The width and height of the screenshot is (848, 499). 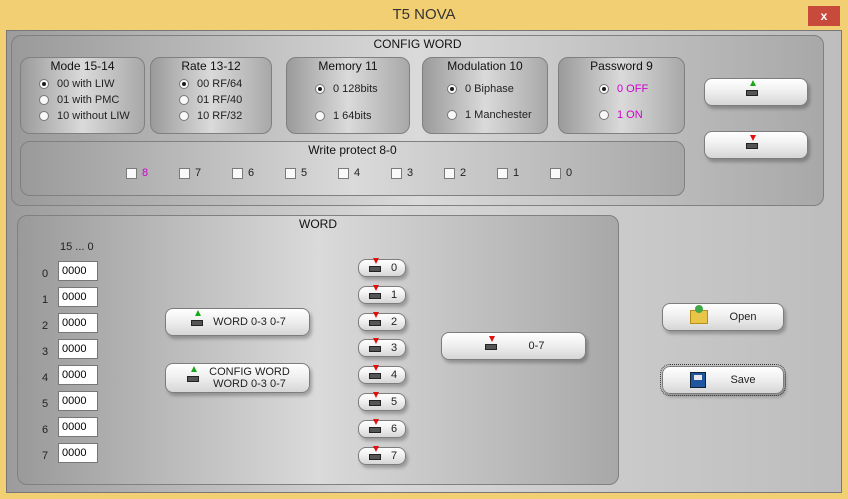 What do you see at coordinates (88, 100) in the screenshot?
I see `option-label: 01 with PMC` at bounding box center [88, 100].